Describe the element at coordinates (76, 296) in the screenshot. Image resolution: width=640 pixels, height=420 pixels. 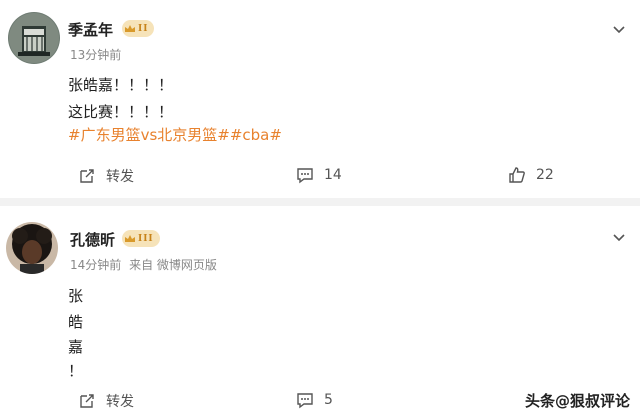
I see `post-text-line: 张` at that location.